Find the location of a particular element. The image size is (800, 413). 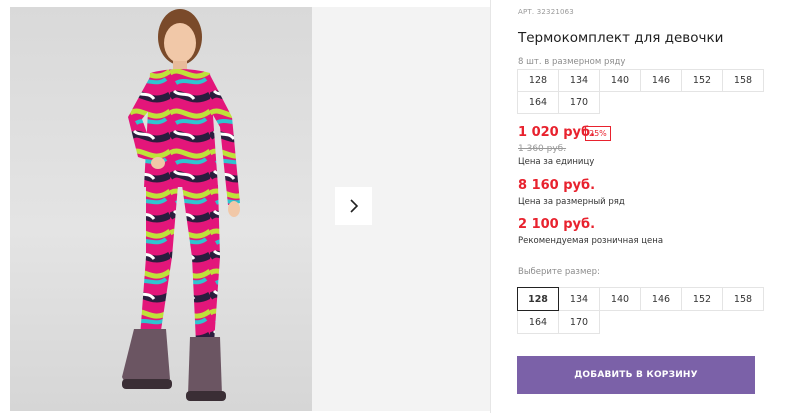

size-option: 140 is located at coordinates (620, 299).